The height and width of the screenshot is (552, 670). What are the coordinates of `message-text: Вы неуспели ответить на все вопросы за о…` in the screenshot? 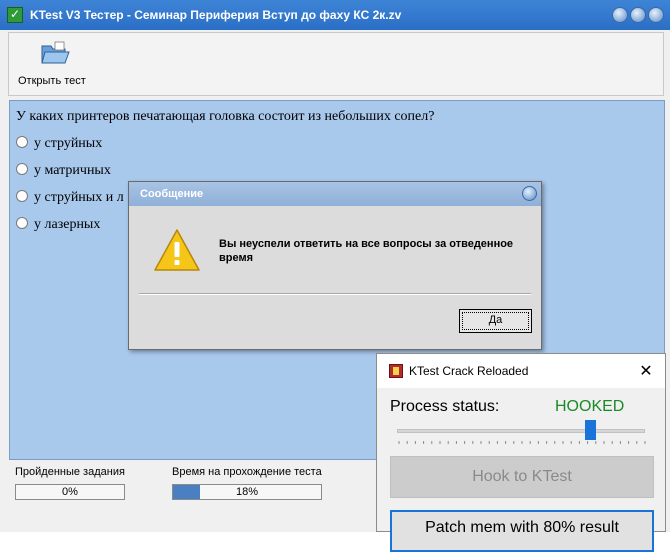 It's located at (366, 251).